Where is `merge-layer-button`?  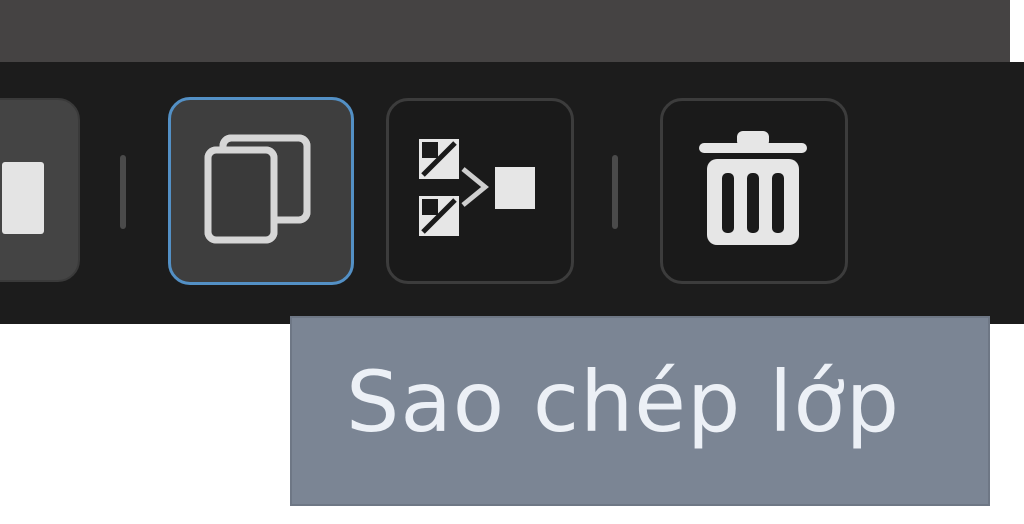
merge-layer-button is located at coordinates (480, 191).